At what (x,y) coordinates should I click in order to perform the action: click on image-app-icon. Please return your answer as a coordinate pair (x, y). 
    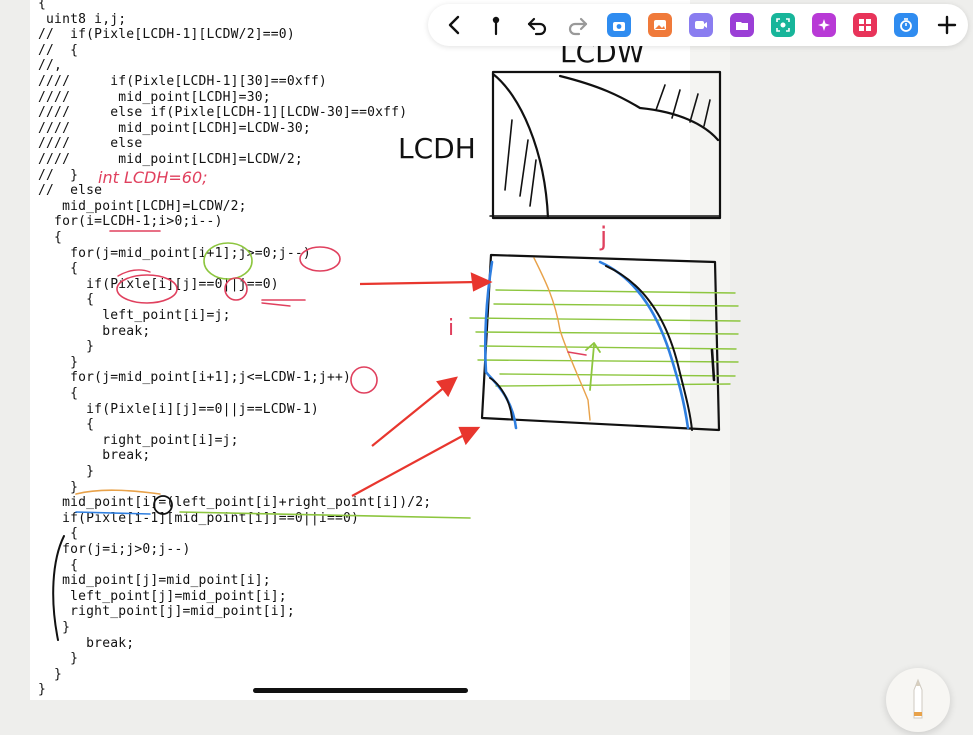
    Looking at the image, I should click on (660, 25).